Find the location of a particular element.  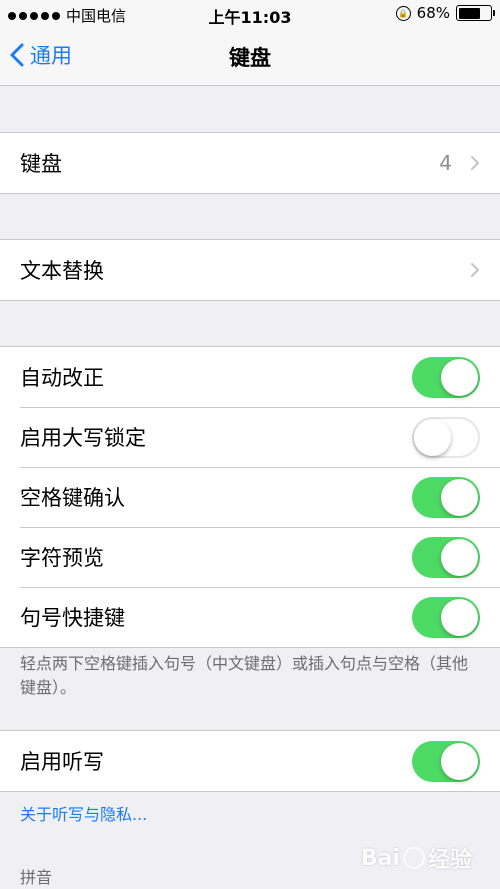

auto-correct-row: 自动改正 is located at coordinates (250, 377).